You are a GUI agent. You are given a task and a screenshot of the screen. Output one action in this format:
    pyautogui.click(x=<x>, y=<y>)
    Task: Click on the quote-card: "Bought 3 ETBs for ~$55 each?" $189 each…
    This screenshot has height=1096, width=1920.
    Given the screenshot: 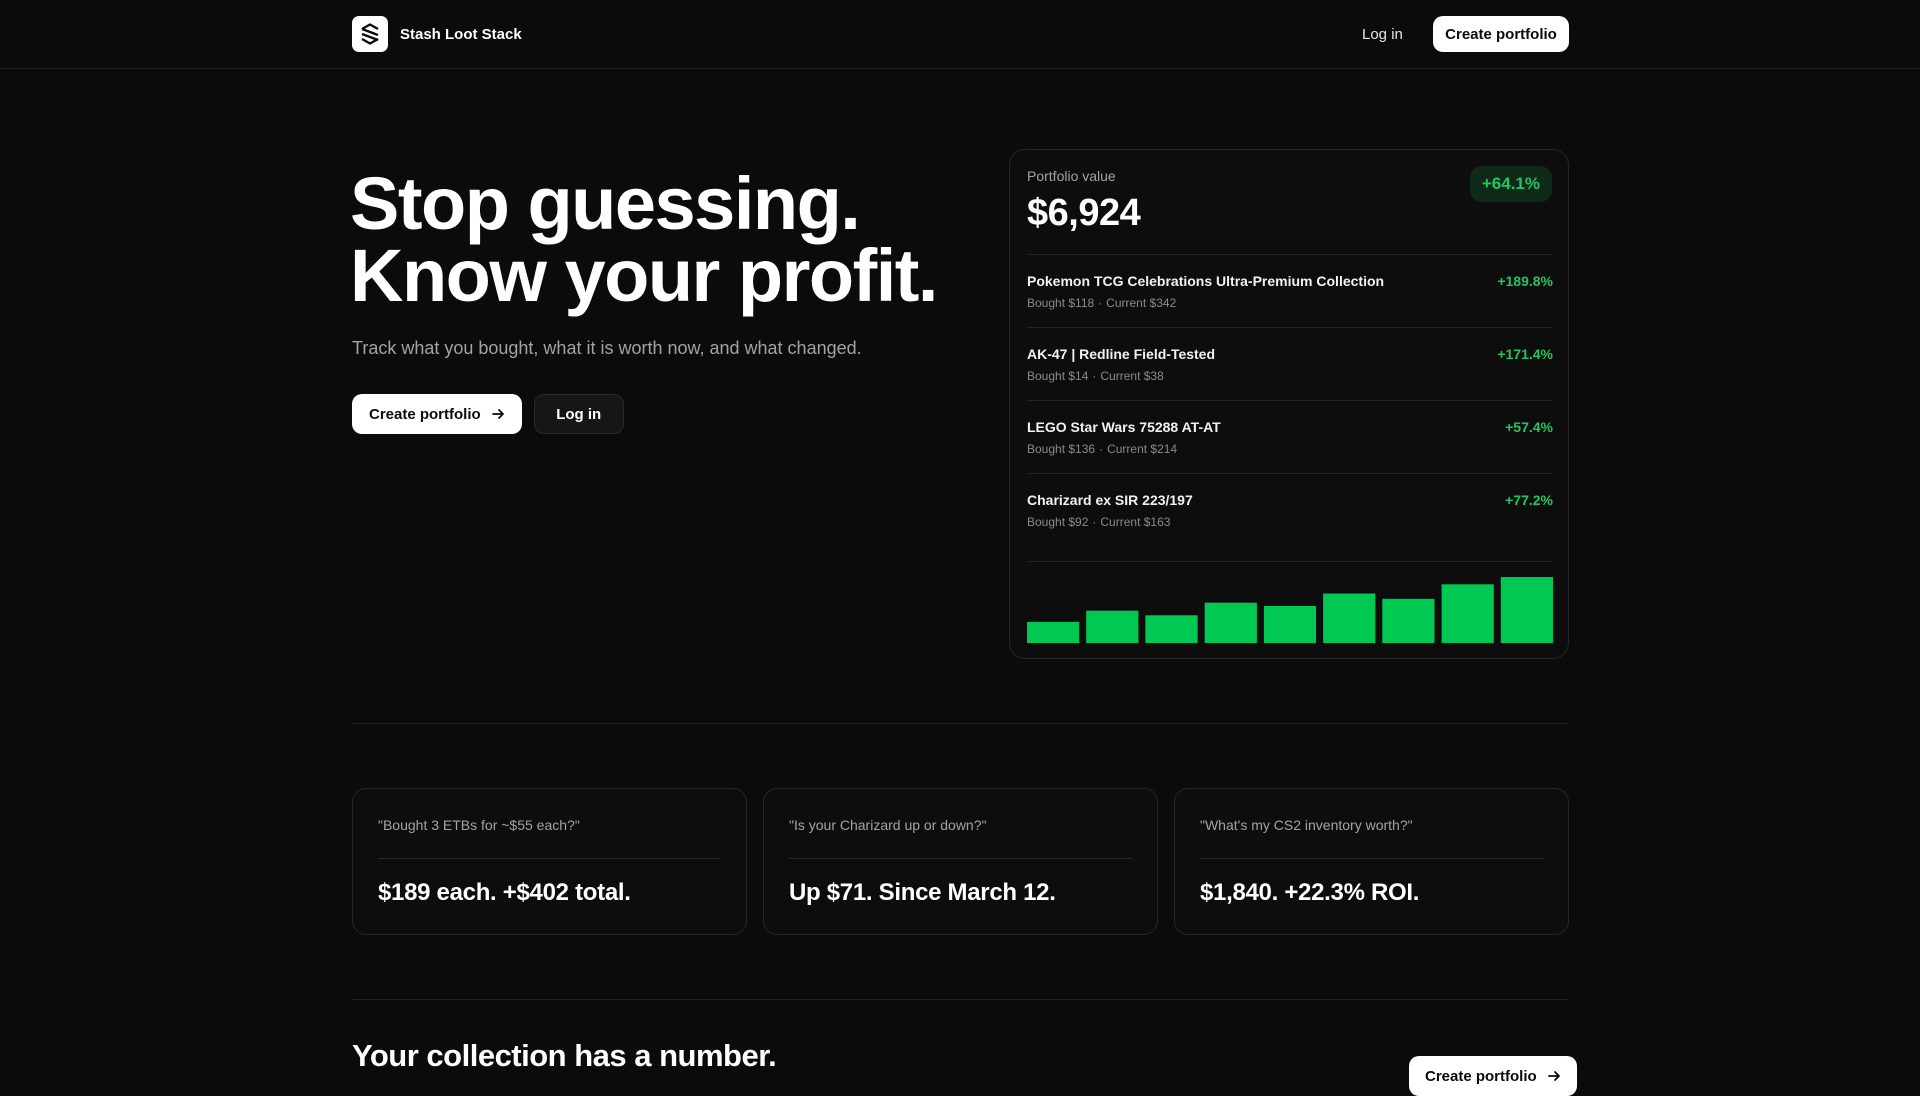 What is the action you would take?
    pyautogui.click(x=549, y=861)
    